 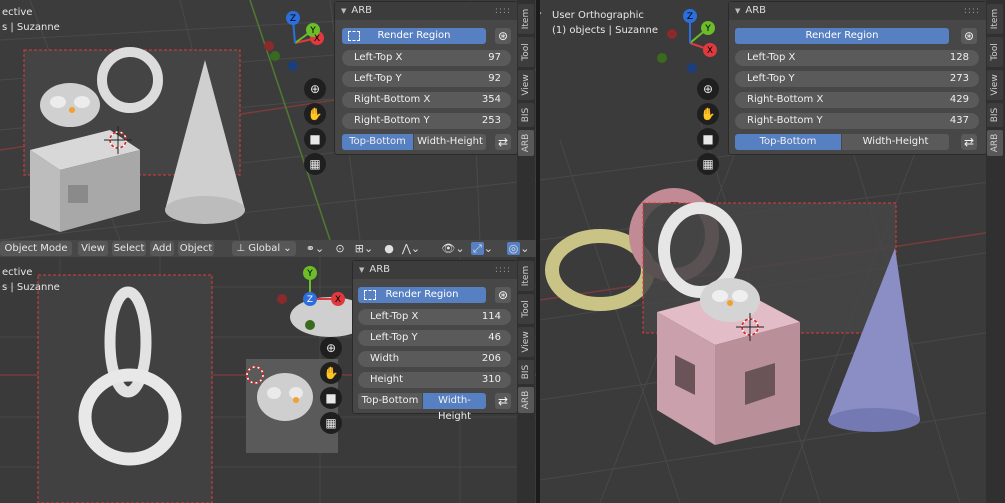 I want to click on proportional-edit-icon: ●, so click(x=389, y=248).